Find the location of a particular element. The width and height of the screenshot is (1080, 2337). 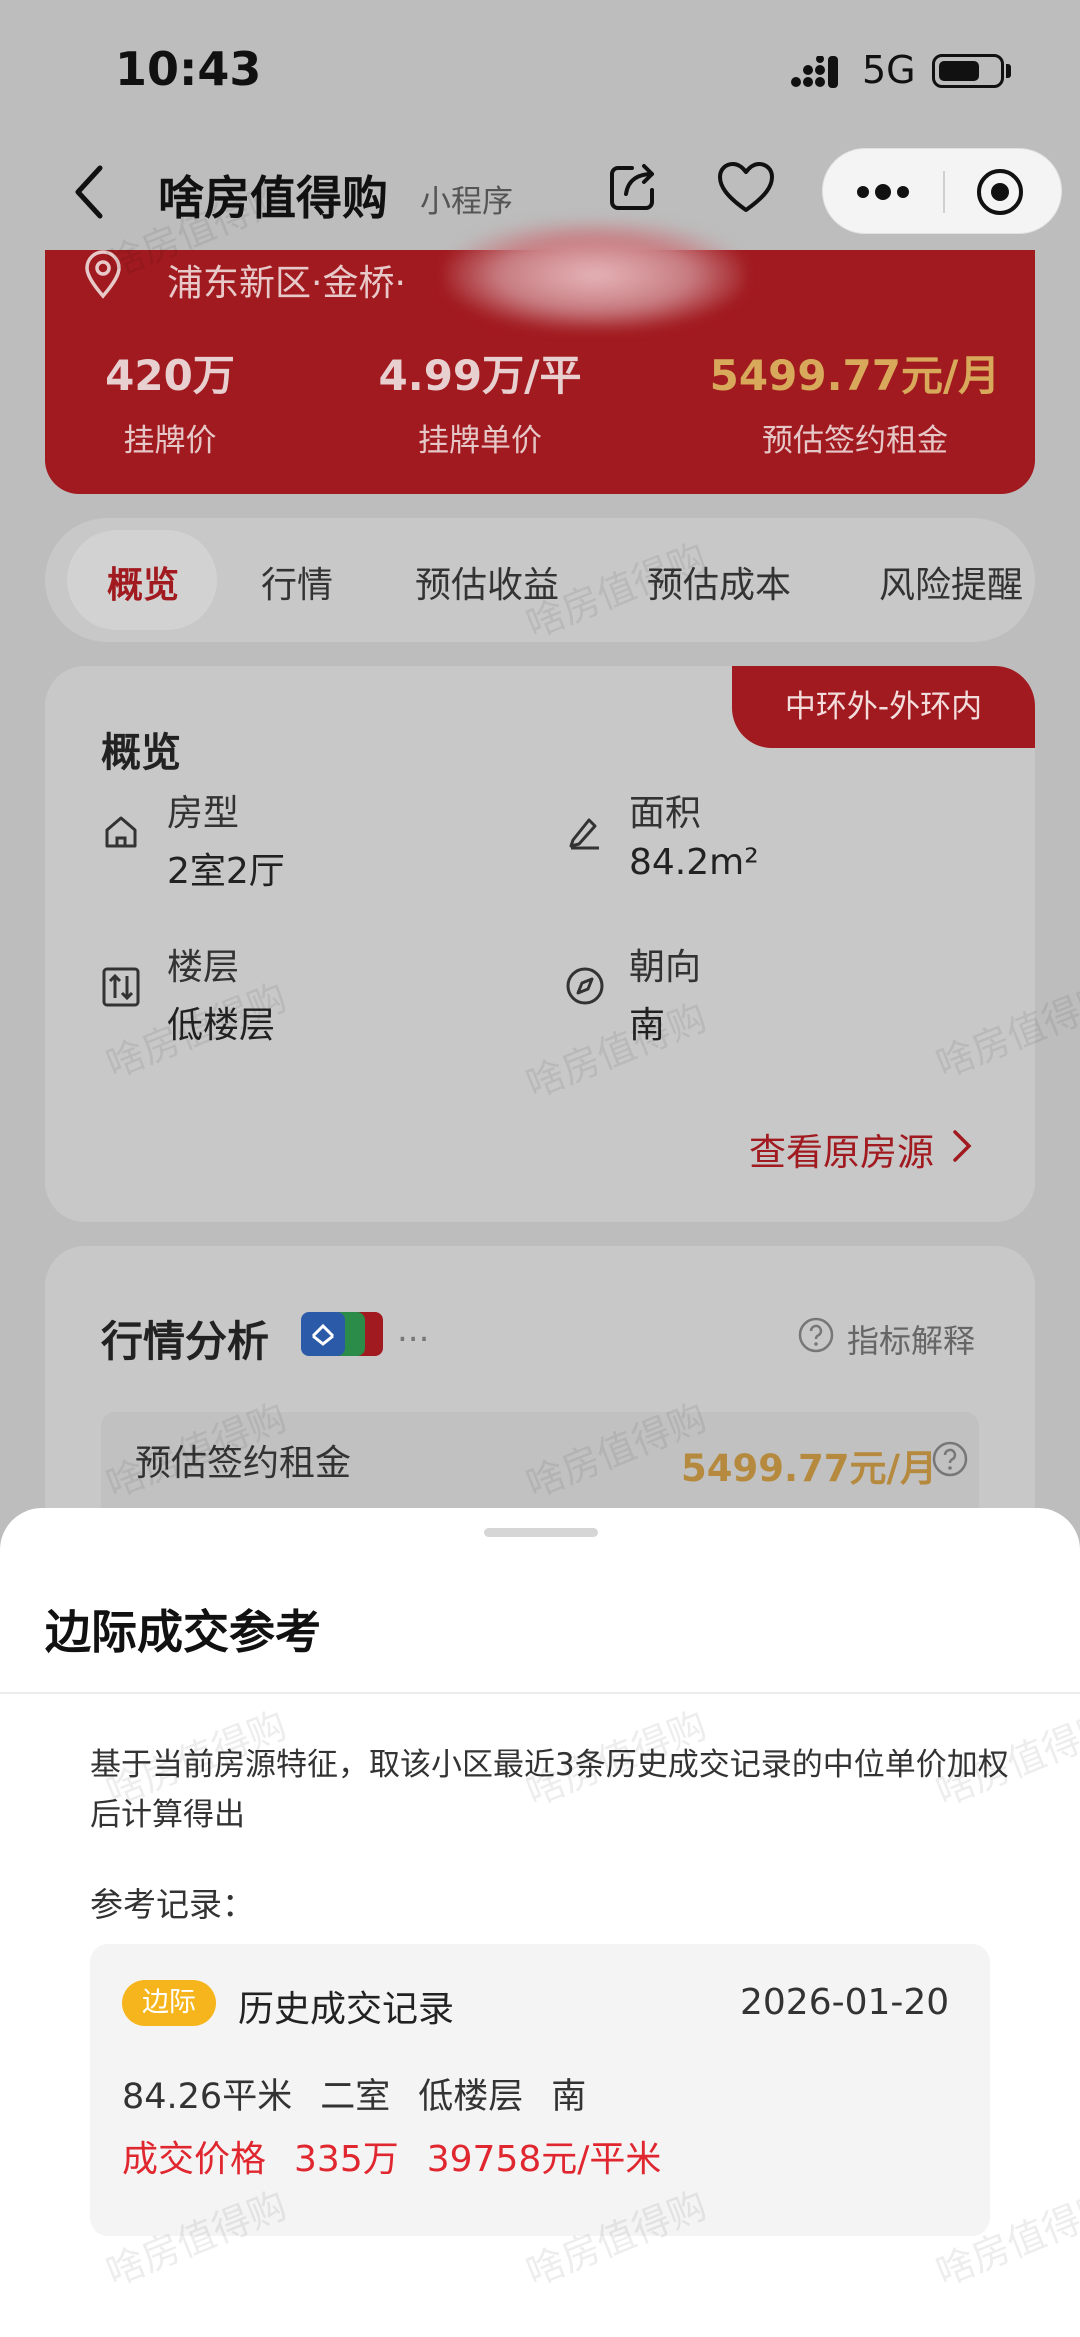

record-attributes: 84.26平米 二室 低楼层南 is located at coordinates (368, 2093).